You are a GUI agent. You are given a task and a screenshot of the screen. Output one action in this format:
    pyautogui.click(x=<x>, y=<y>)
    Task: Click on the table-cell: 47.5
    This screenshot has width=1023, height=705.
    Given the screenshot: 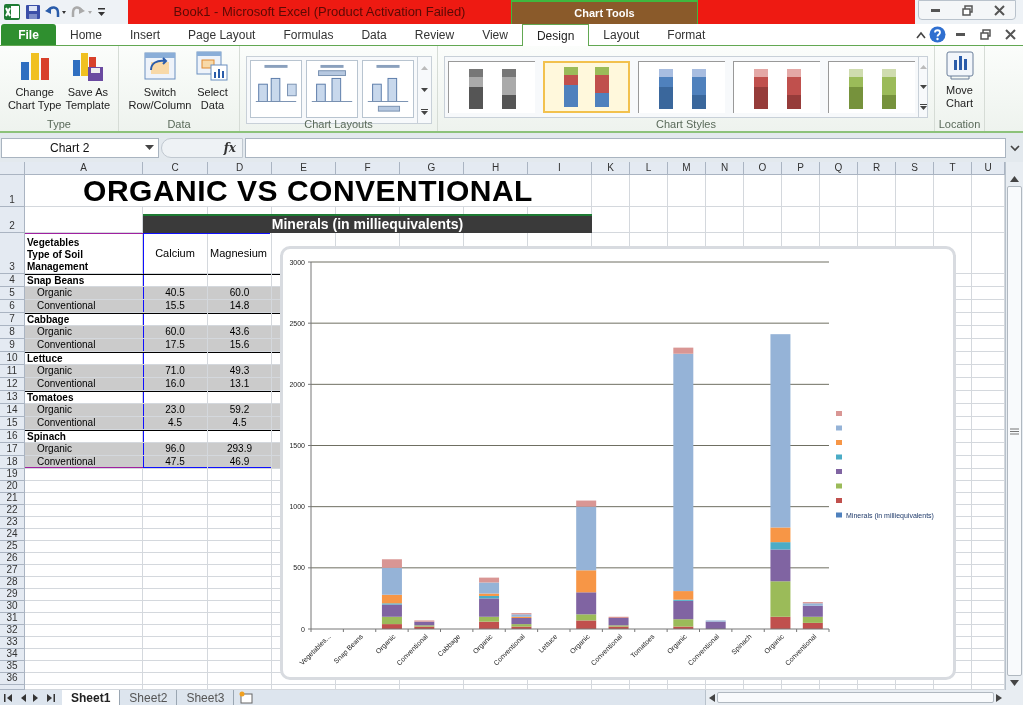 What is the action you would take?
    pyautogui.click(x=175, y=462)
    